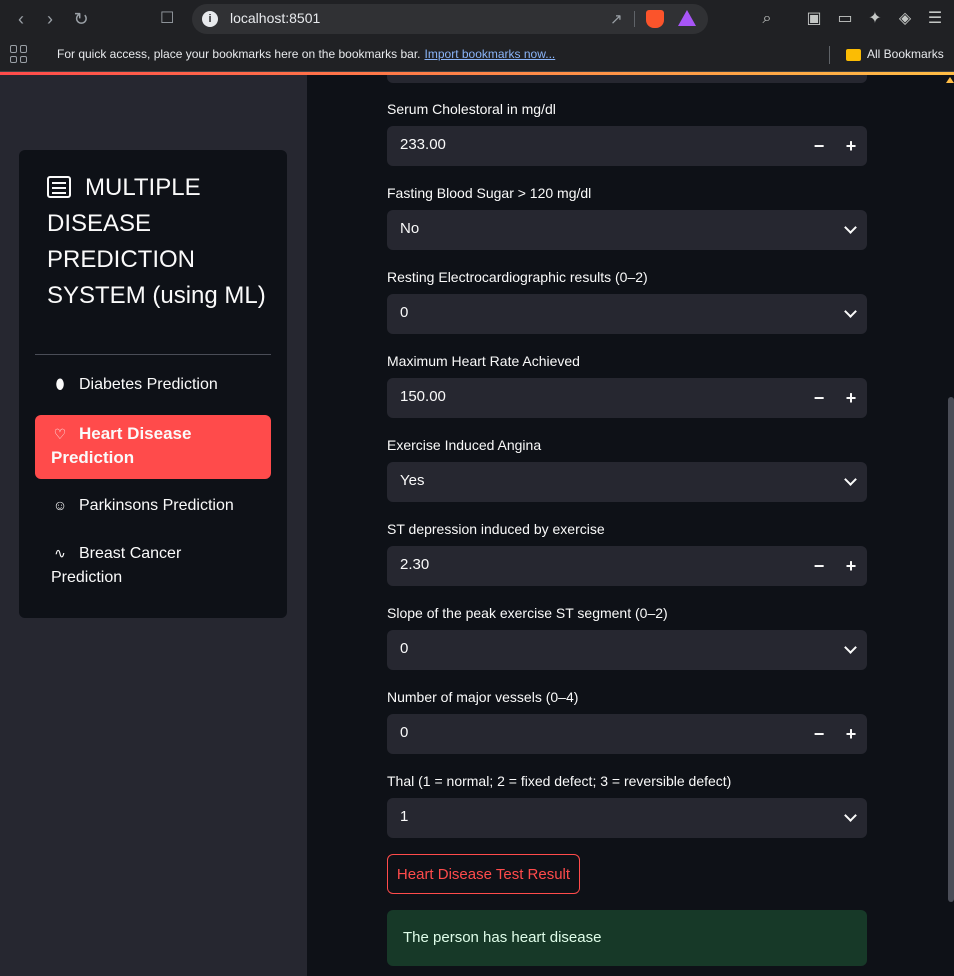 The width and height of the screenshot is (954, 976). I want to click on search-tab-icon: ⌕, so click(767, 19).